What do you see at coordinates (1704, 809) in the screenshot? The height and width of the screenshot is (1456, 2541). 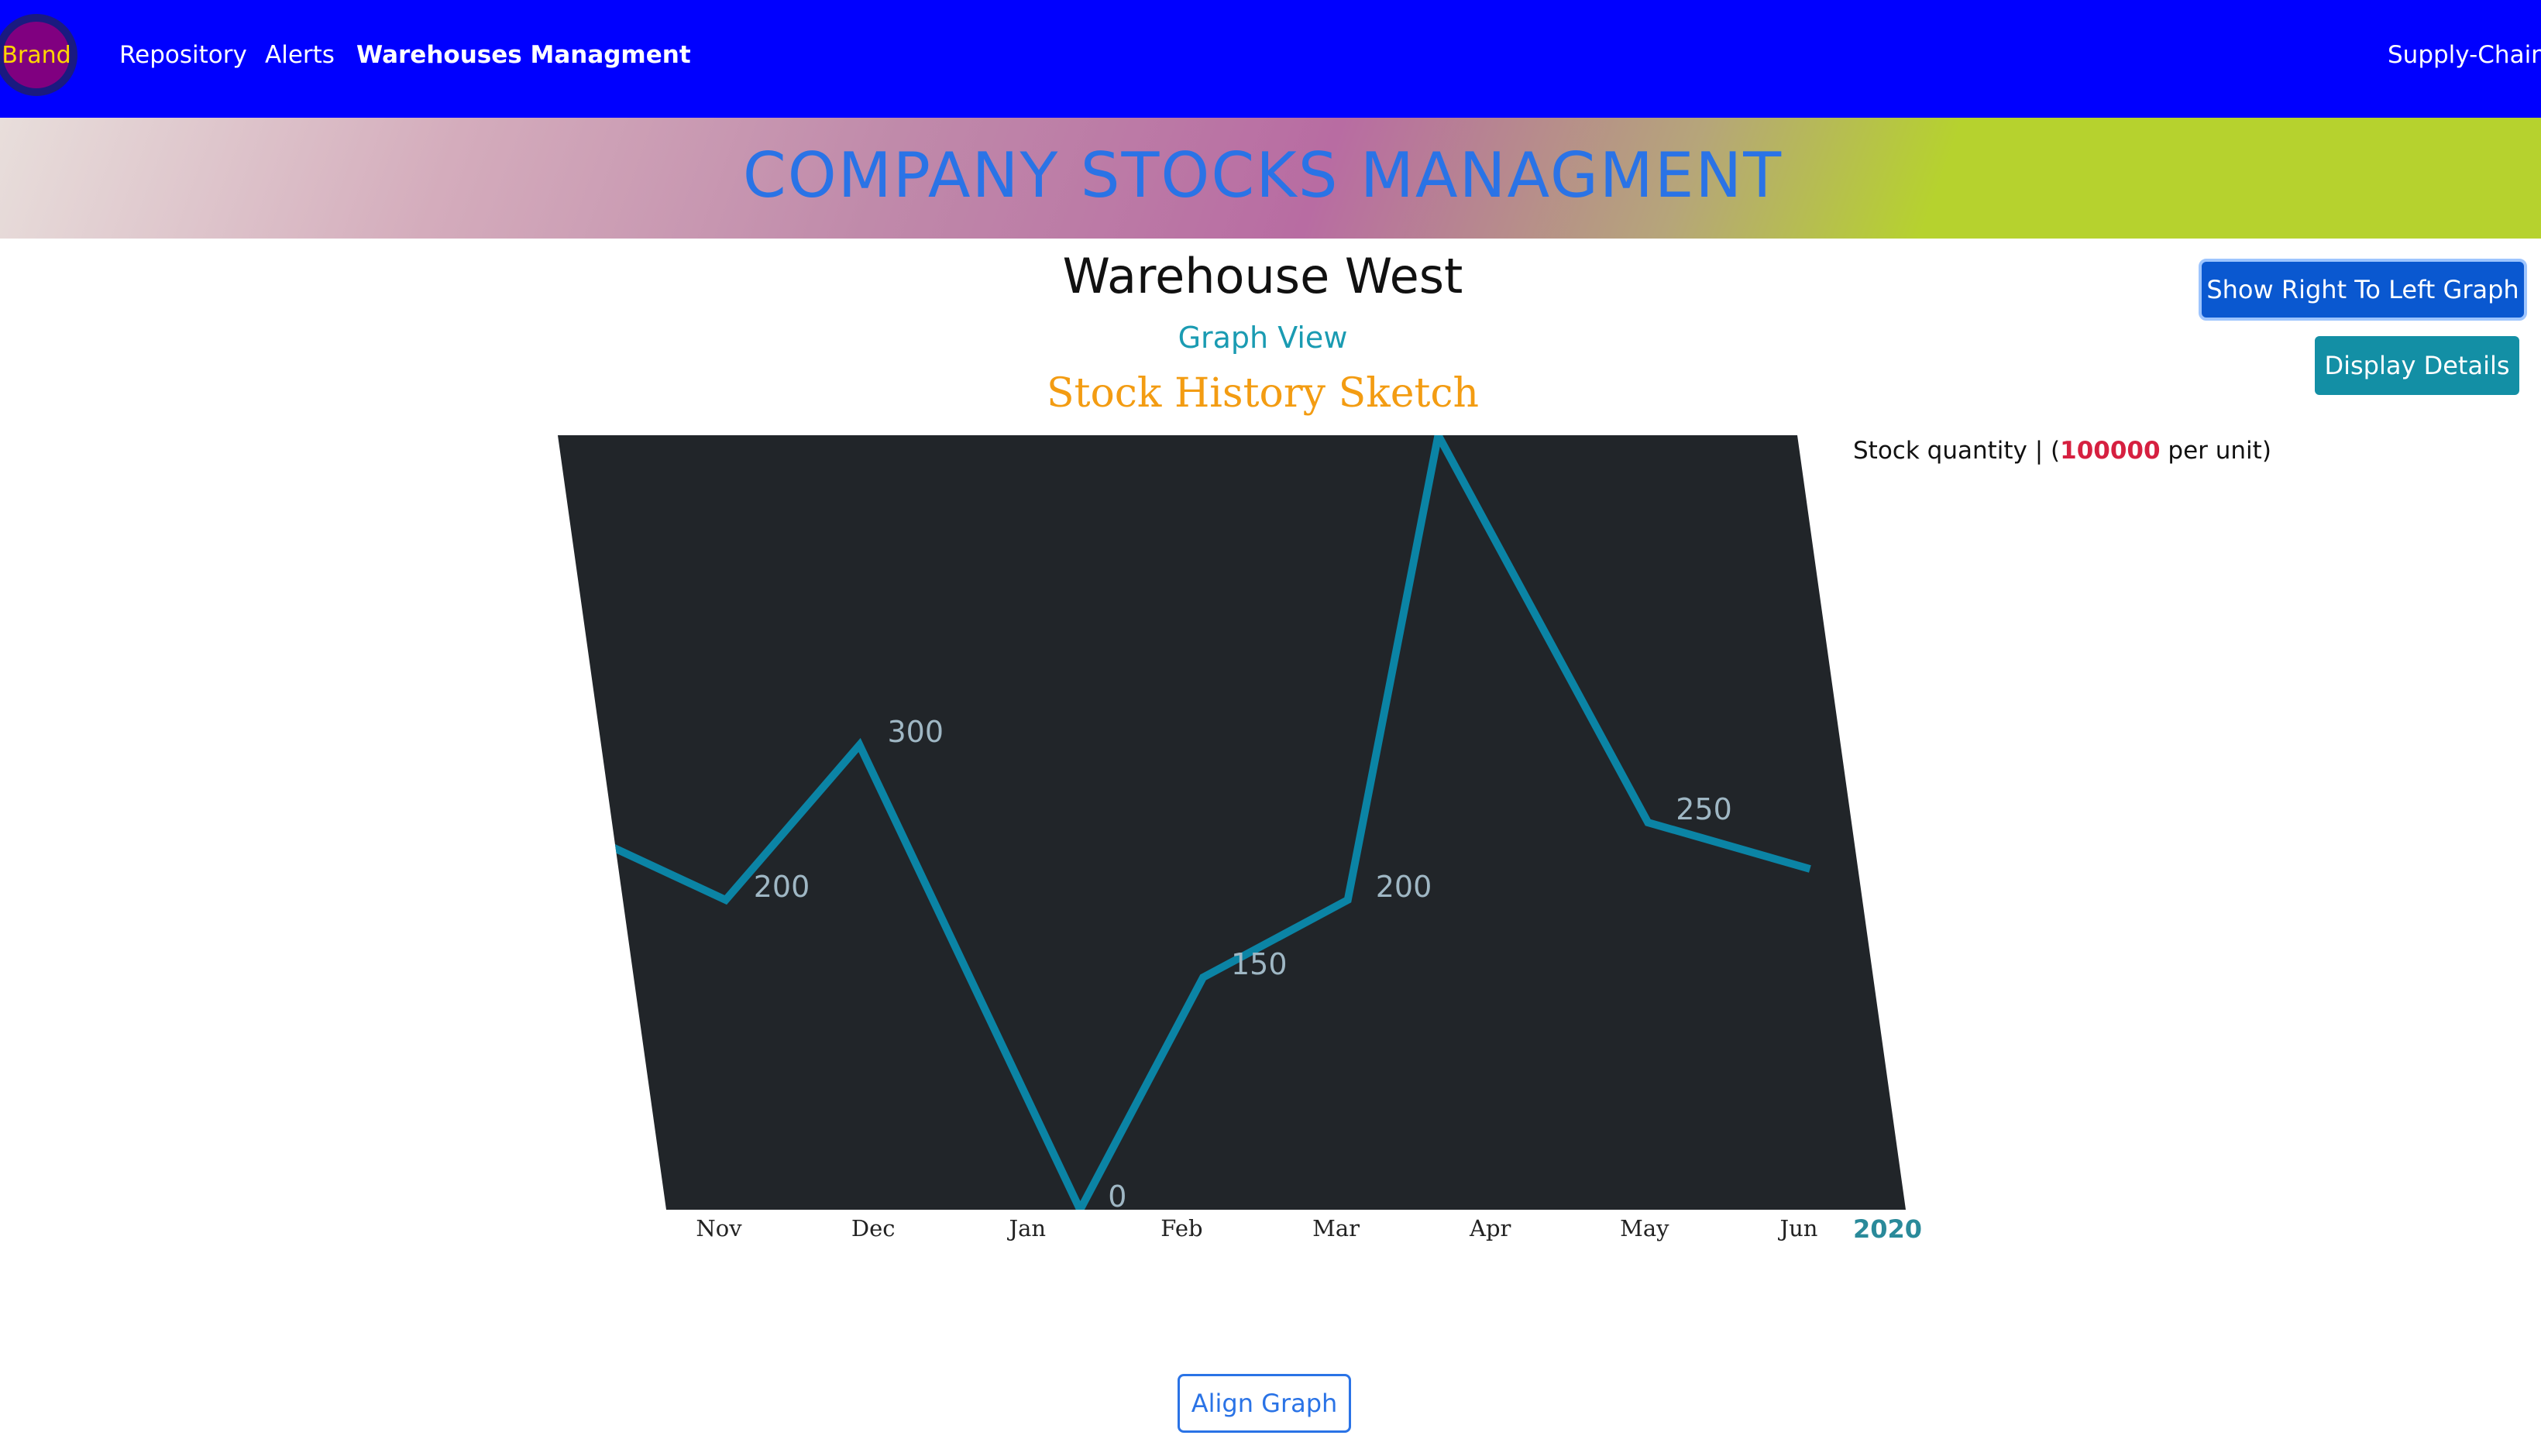 I see `data-label: 250` at bounding box center [1704, 809].